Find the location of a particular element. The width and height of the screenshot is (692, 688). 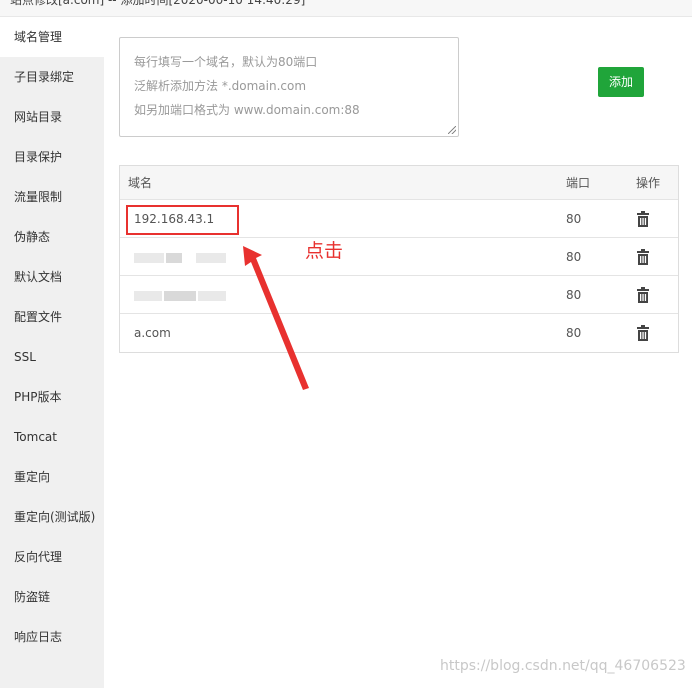

table-row: 192.168.43.1 80 is located at coordinates (399, 219).